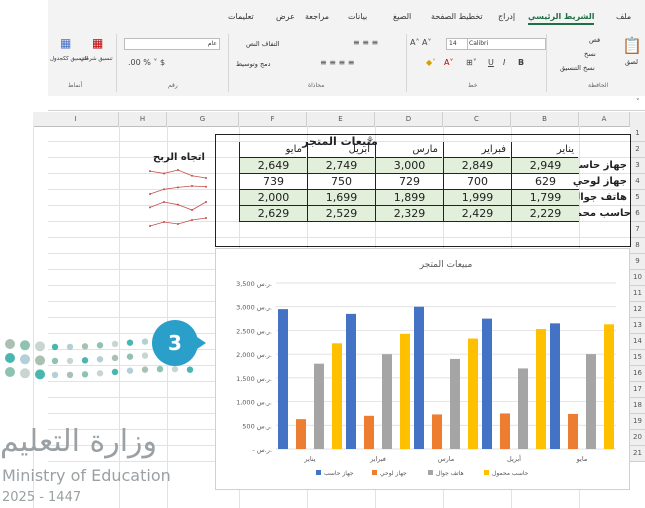 This screenshot has width=645, height=508. What do you see at coordinates (69, 59) in the screenshot?
I see `table-format-button: التنسيق ككجدول` at bounding box center [69, 59].